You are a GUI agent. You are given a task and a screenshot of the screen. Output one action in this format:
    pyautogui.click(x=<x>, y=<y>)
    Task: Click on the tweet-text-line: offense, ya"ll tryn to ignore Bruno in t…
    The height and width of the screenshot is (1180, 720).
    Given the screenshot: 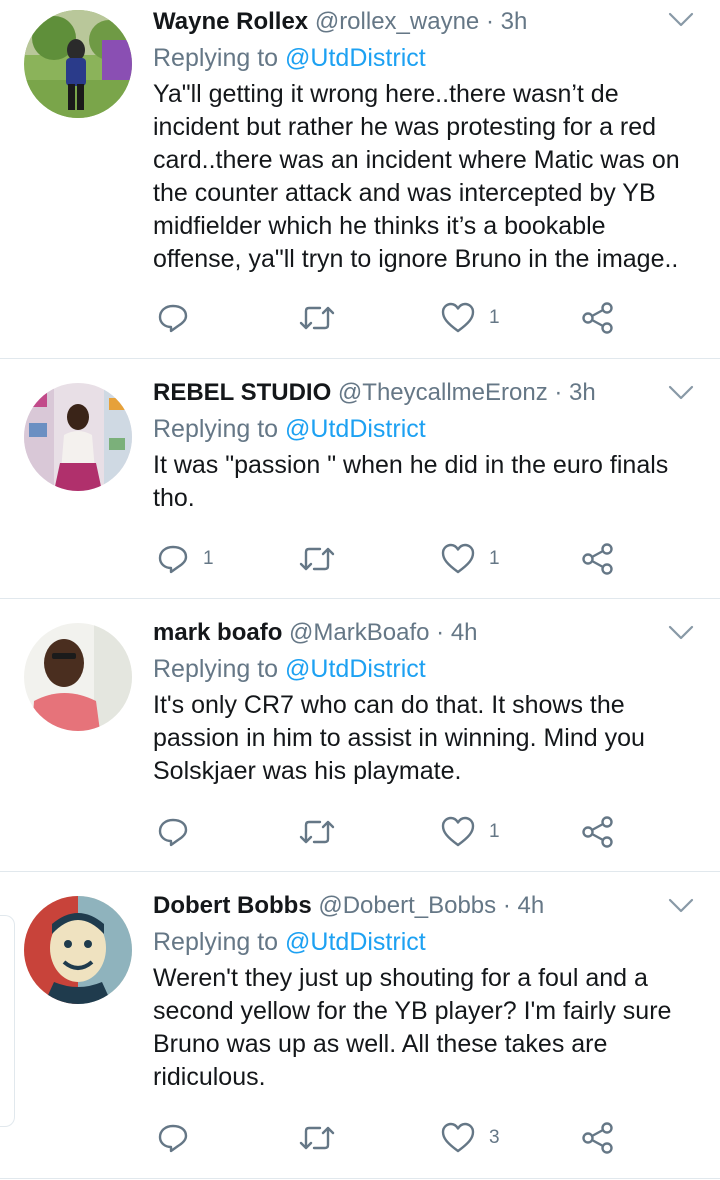 What is the action you would take?
    pyautogui.click(x=416, y=259)
    